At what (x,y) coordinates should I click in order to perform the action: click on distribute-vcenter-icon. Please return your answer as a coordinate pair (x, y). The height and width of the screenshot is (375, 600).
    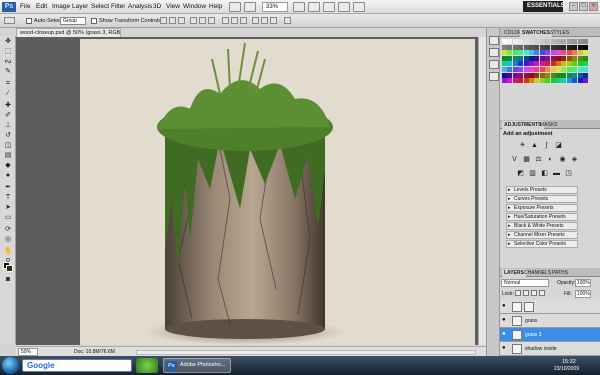
    Looking at the image, I should click on (234, 20).